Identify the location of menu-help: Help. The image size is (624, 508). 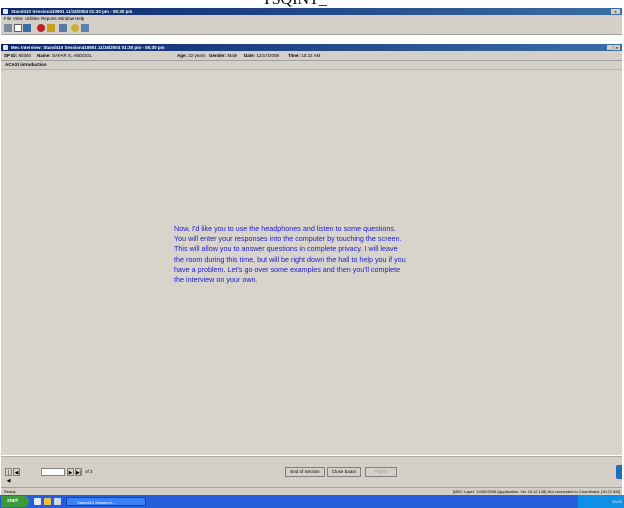
(79, 18).